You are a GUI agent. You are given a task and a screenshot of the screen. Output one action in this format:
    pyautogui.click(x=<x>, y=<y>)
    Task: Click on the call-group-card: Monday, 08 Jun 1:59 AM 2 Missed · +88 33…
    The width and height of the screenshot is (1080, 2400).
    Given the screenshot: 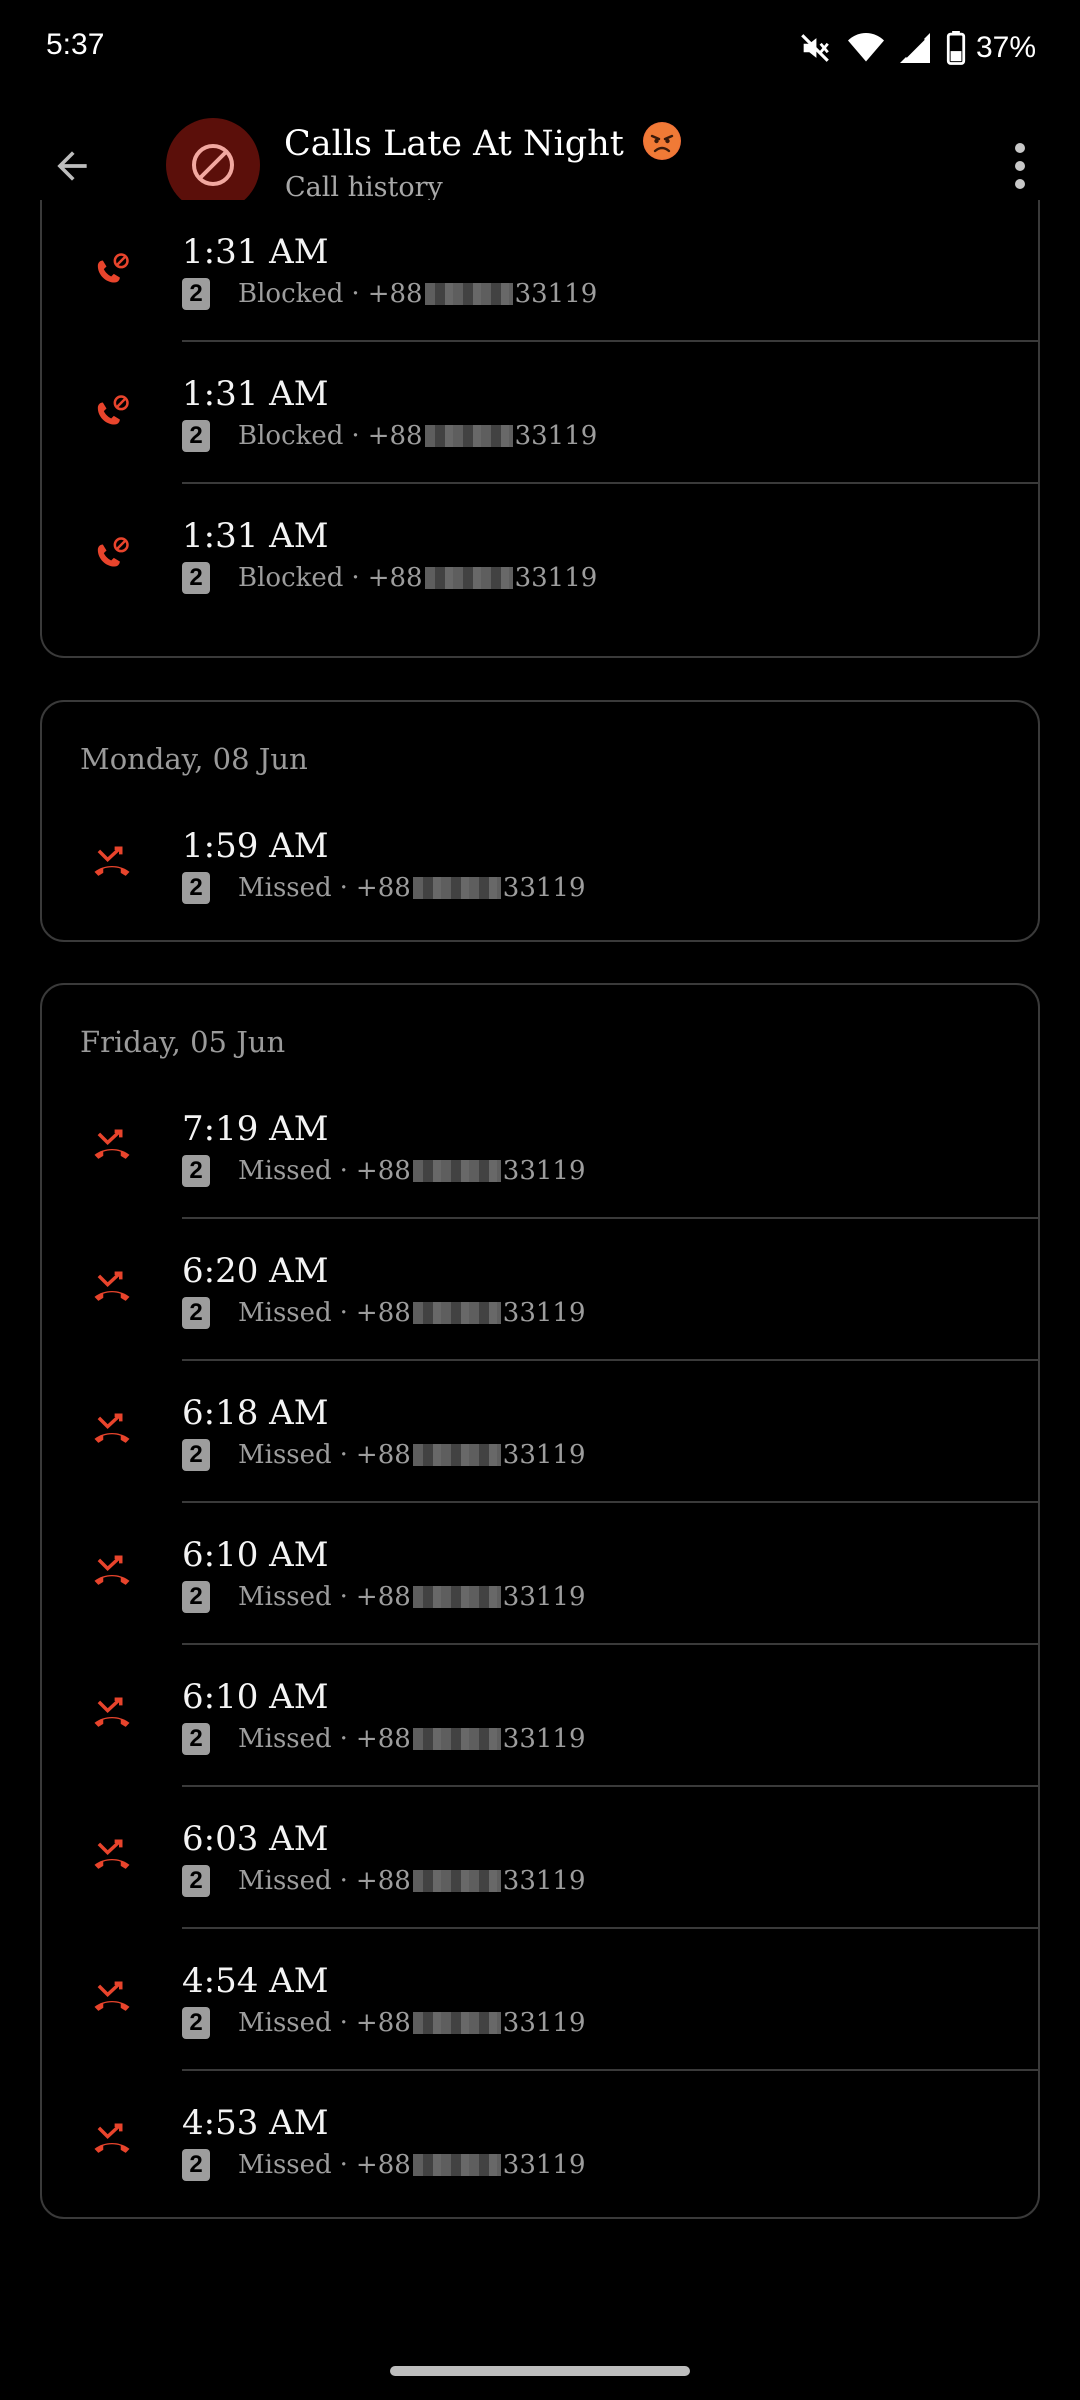 What is the action you would take?
    pyautogui.click(x=540, y=821)
    